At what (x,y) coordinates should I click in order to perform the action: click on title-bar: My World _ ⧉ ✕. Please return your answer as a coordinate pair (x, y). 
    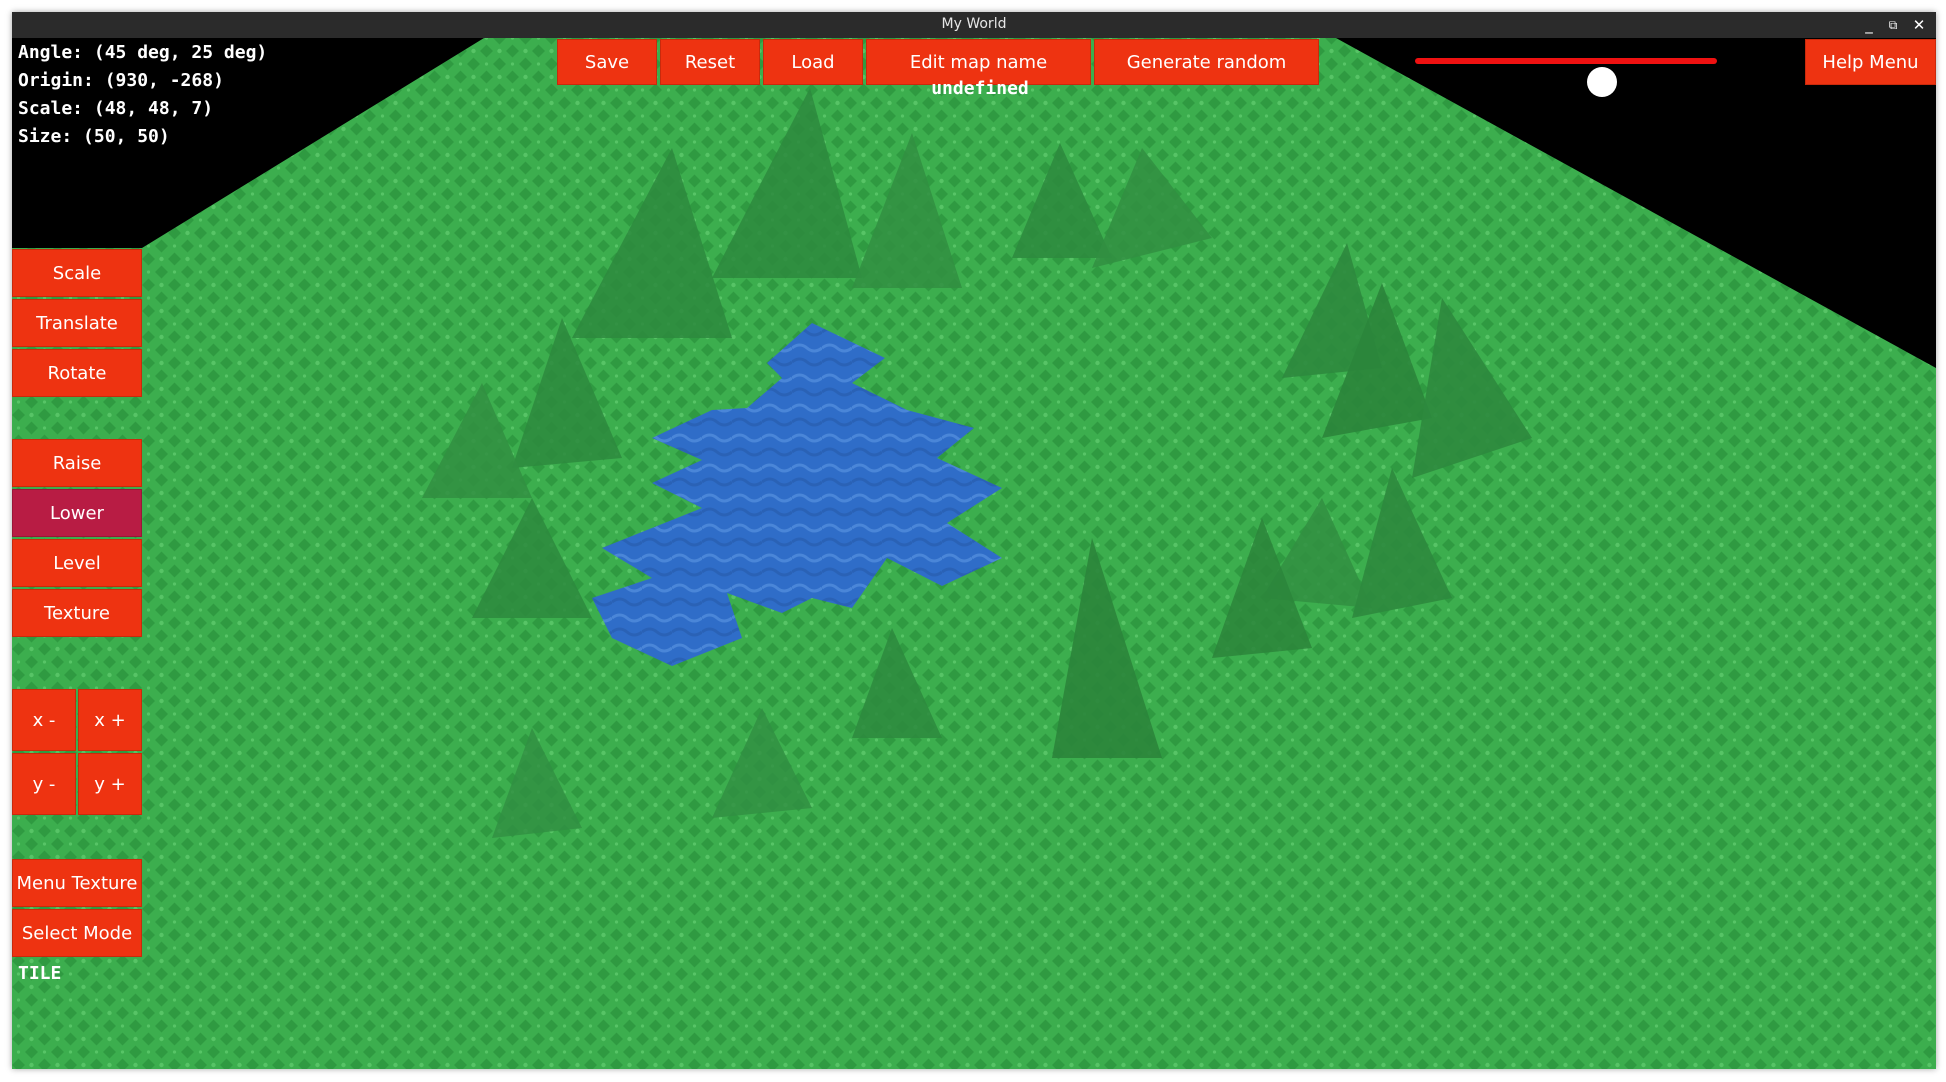
    Looking at the image, I should click on (974, 25).